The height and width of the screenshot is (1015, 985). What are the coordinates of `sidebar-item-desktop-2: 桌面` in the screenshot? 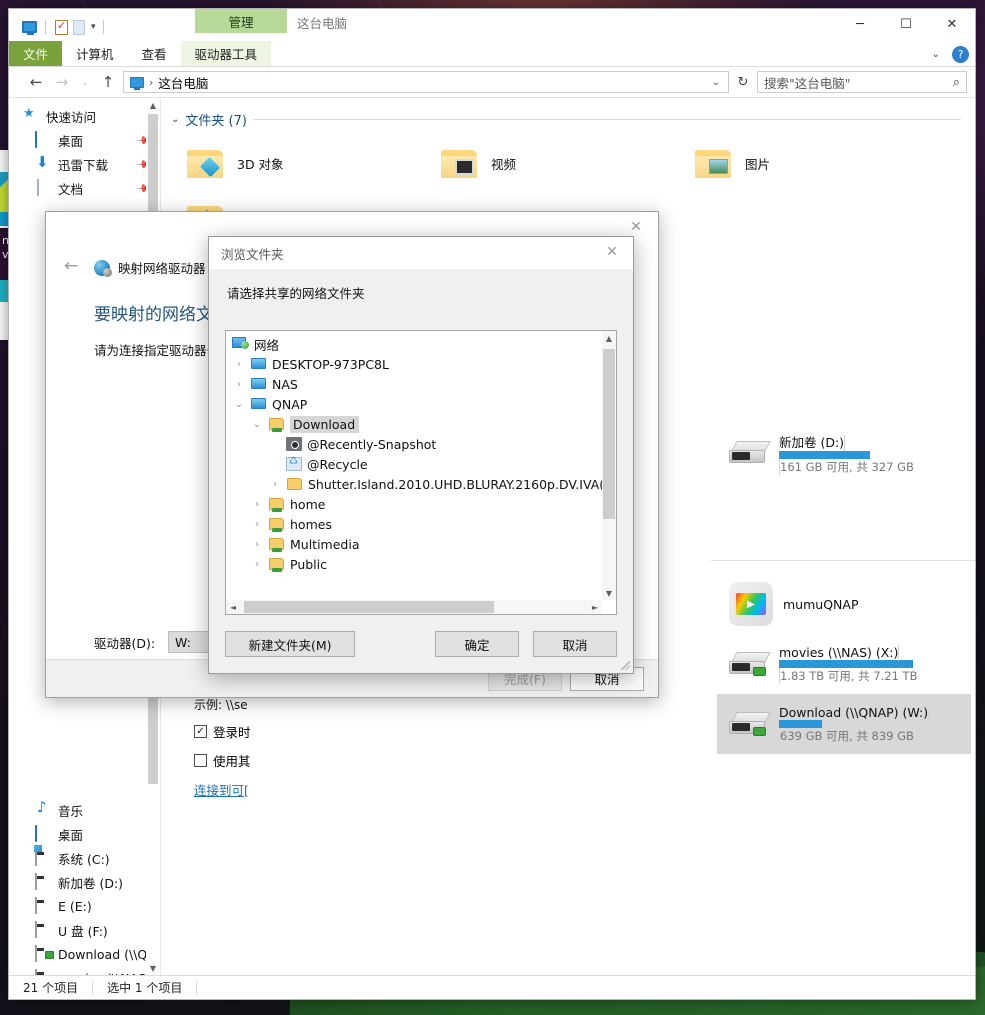 It's located at (84, 834).